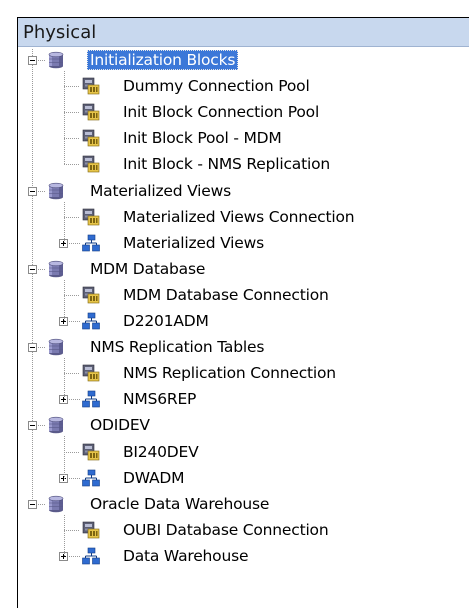 This screenshot has width=470, height=608. What do you see at coordinates (163, 60) in the screenshot?
I see `database-label: Initialization Blocks` at bounding box center [163, 60].